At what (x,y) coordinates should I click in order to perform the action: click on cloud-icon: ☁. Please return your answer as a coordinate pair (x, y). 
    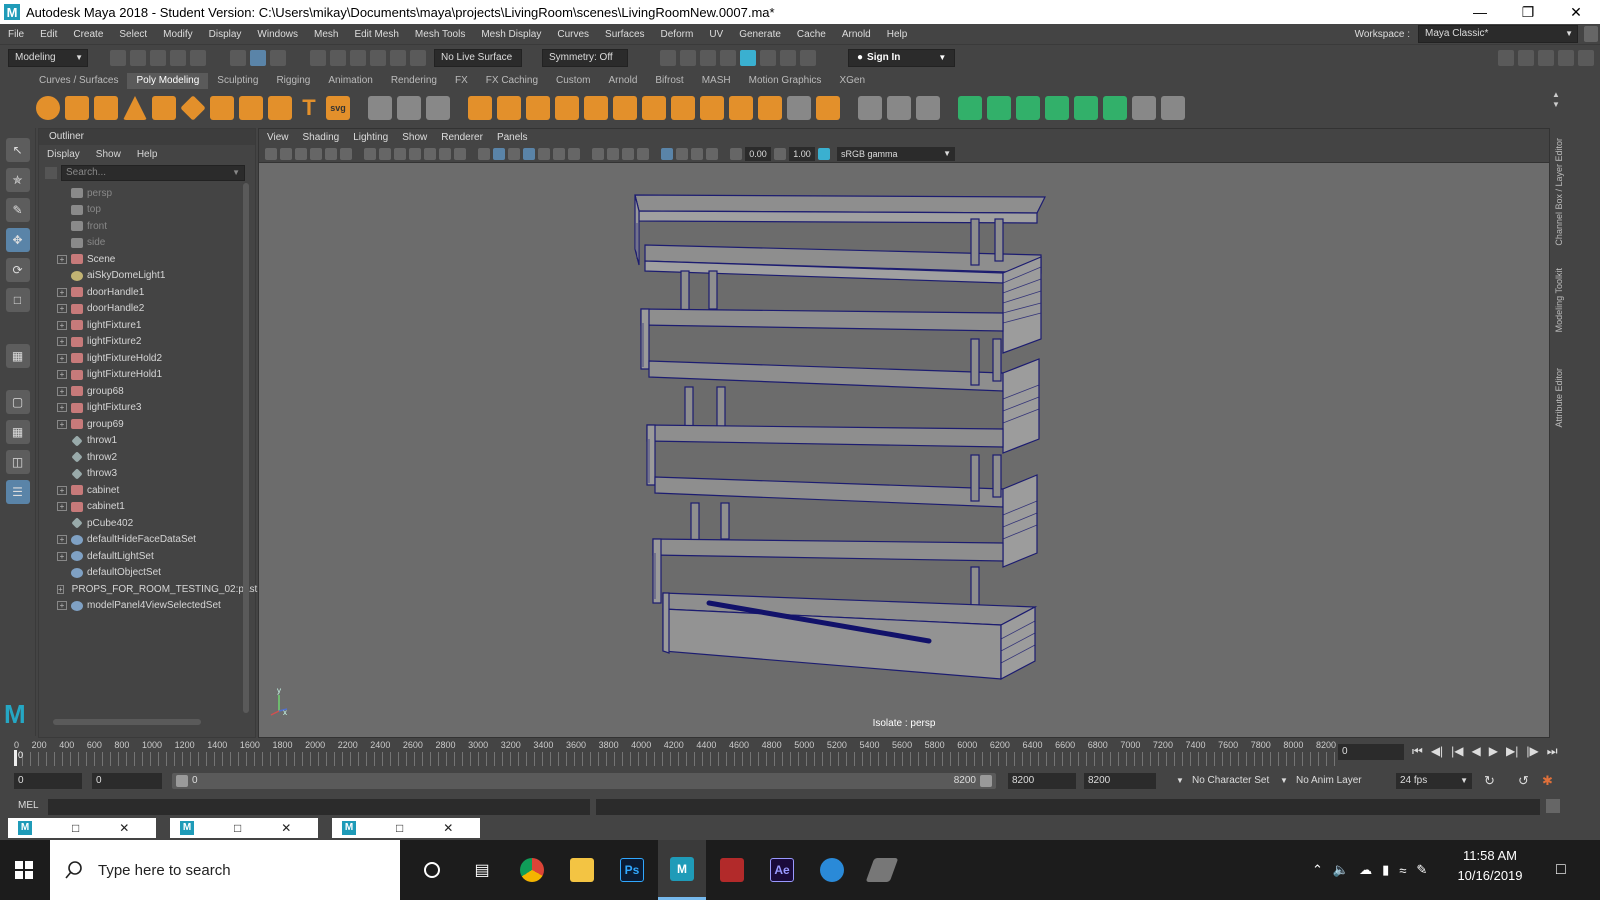
    Looking at the image, I should click on (1365, 870).